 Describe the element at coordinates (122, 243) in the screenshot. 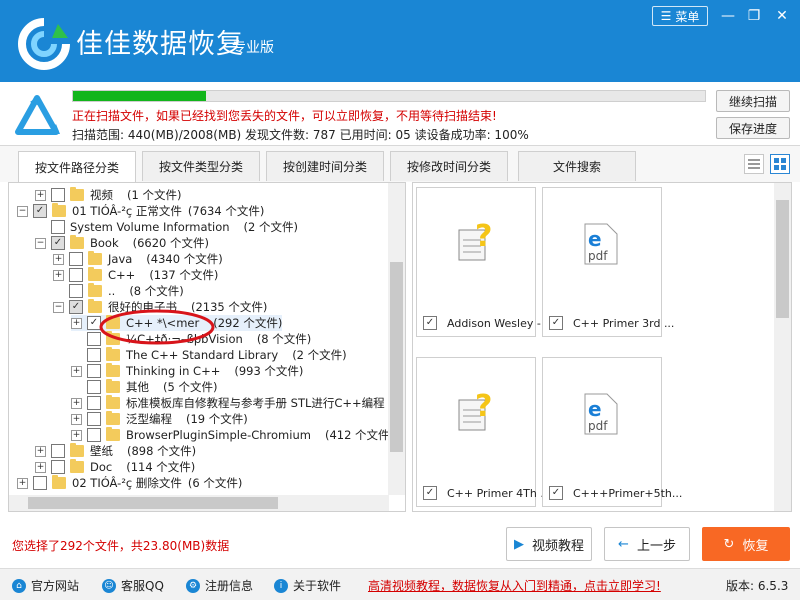

I see `tree-row: − ✓ Book (6620 个文件)` at that location.